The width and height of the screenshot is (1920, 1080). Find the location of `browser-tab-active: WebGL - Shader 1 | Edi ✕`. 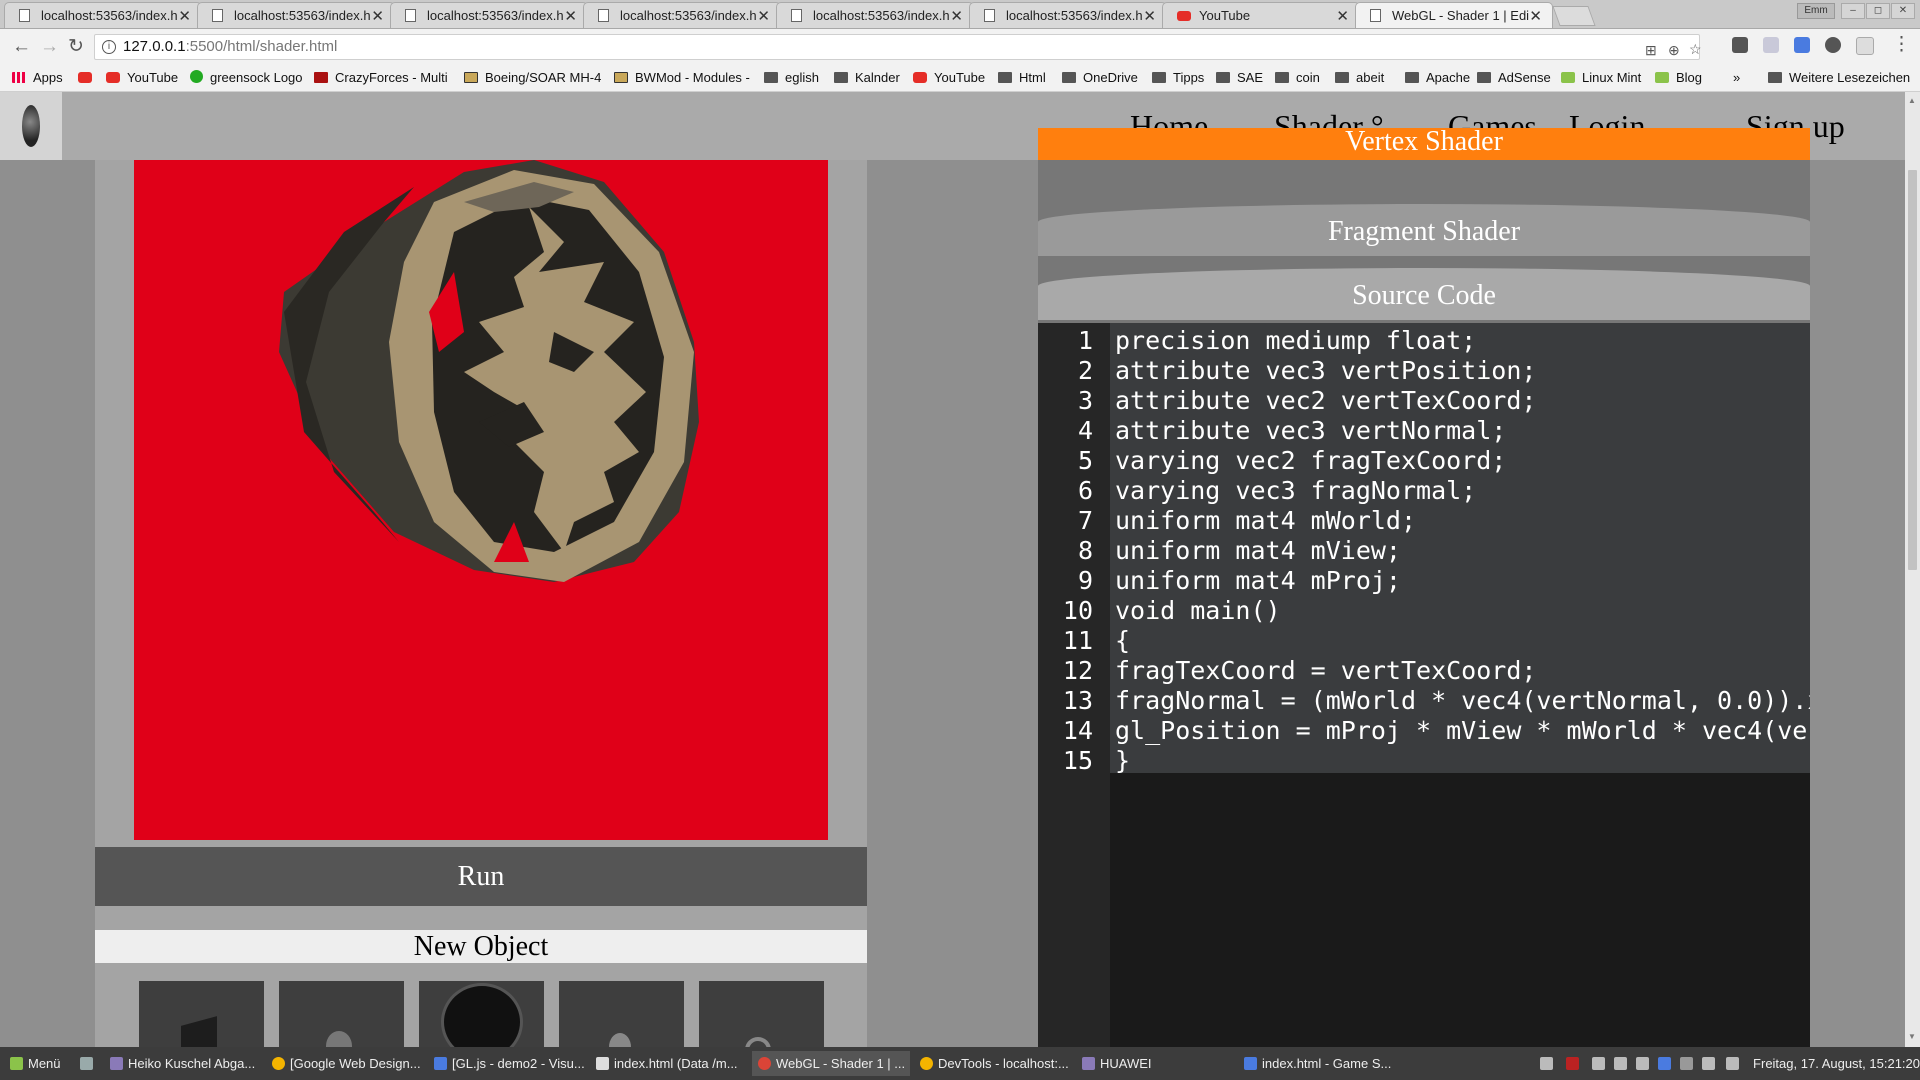

browser-tab-active: WebGL - Shader 1 | Edi ✕ is located at coordinates (1454, 15).